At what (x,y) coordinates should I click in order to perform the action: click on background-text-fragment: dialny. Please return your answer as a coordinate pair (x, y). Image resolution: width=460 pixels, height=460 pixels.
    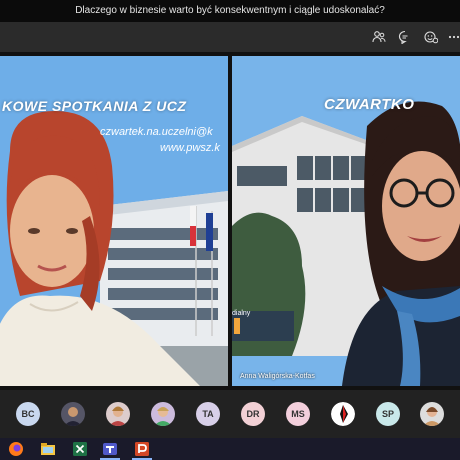
    Looking at the image, I should click on (241, 313).